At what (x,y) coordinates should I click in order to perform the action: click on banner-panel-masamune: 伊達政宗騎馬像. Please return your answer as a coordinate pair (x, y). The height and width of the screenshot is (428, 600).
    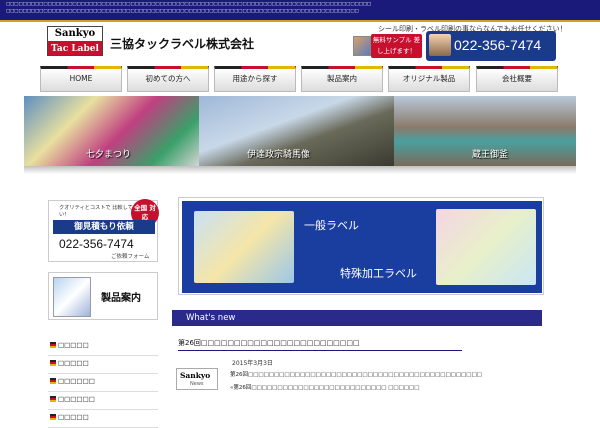
    Looking at the image, I should click on (296, 131).